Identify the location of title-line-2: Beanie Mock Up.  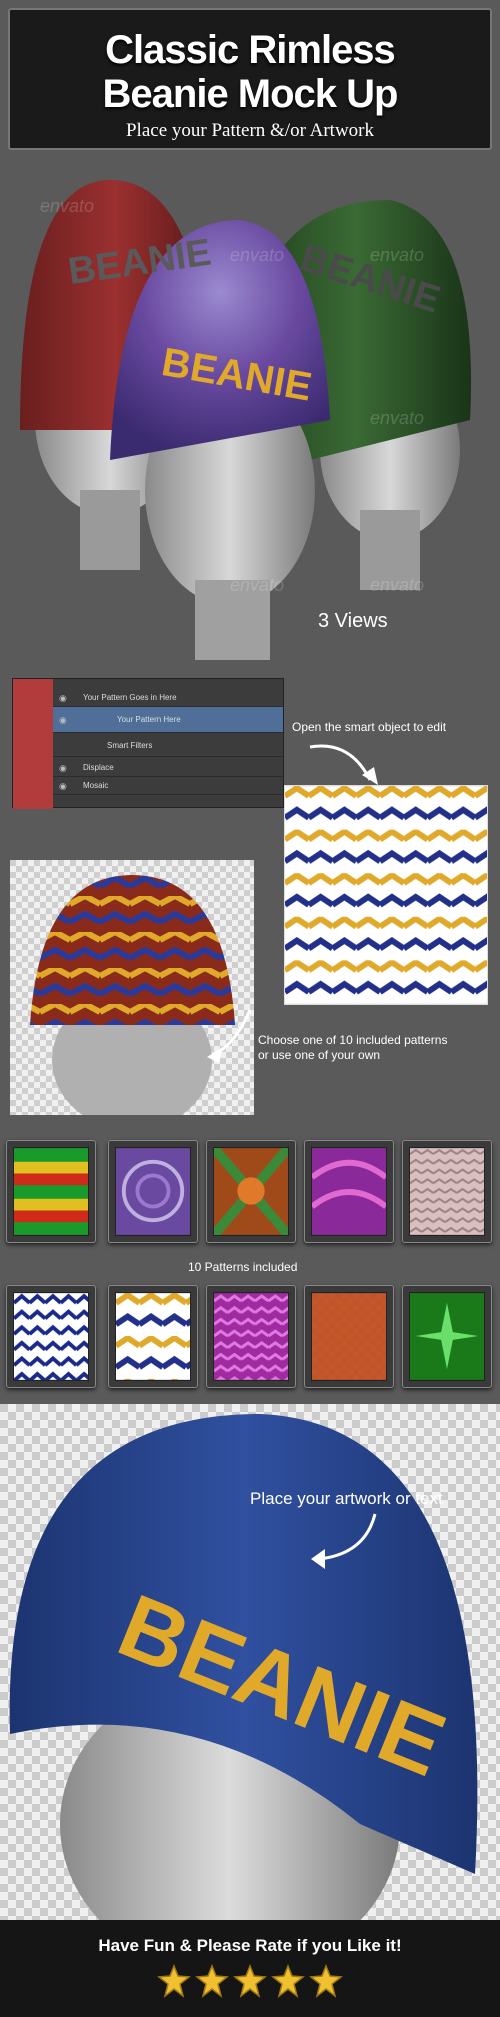
(250, 94).